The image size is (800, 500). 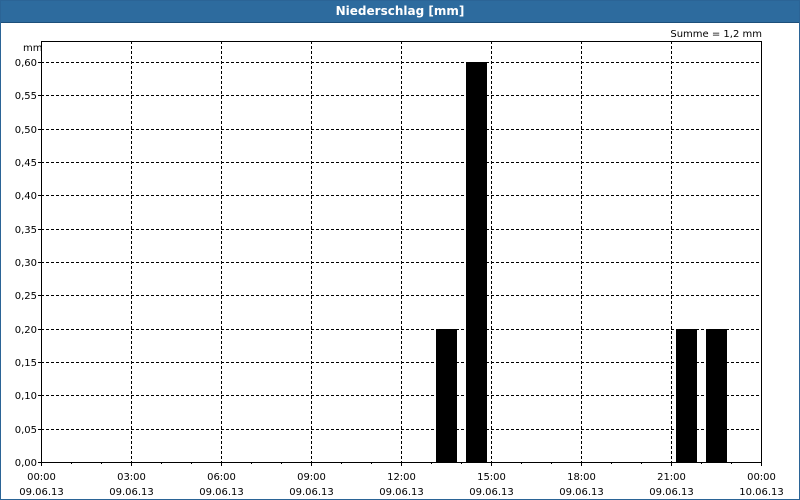 What do you see at coordinates (221, 477) in the screenshot?
I see `x-tick-label-time: 06:00` at bounding box center [221, 477].